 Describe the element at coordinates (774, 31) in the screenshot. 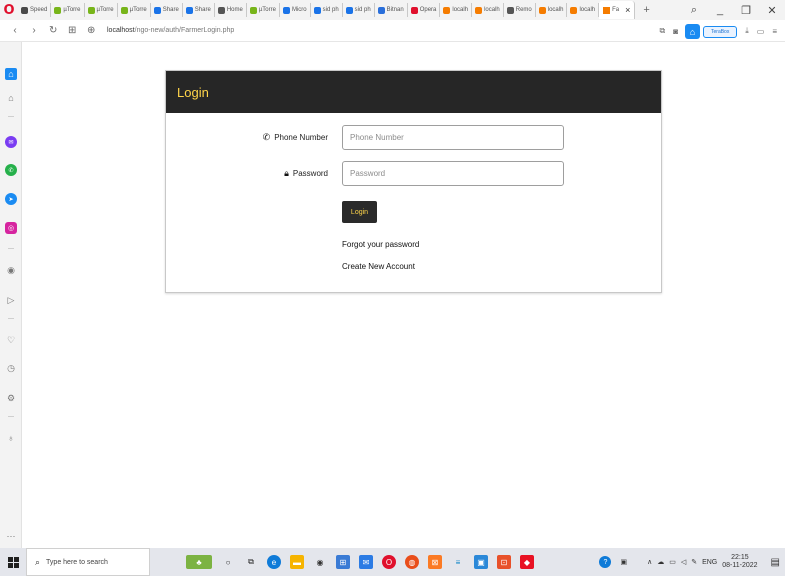

I see `menu-icon: ≡` at that location.